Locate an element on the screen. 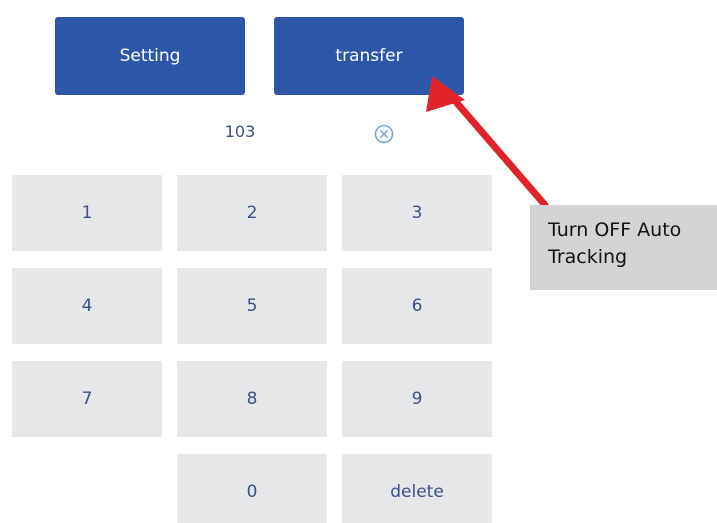 Image resolution: width=717 pixels, height=523 pixels. callout-line-1: Turn OFF Auto is located at coordinates (615, 230).